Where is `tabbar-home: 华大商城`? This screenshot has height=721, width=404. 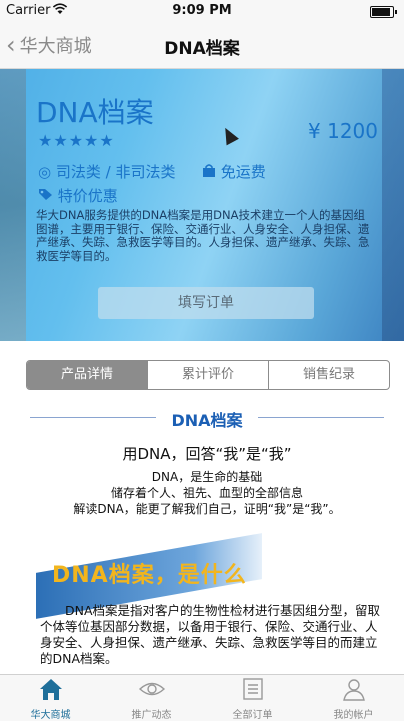
tabbar-home: 华大商城 is located at coordinates (50, 698).